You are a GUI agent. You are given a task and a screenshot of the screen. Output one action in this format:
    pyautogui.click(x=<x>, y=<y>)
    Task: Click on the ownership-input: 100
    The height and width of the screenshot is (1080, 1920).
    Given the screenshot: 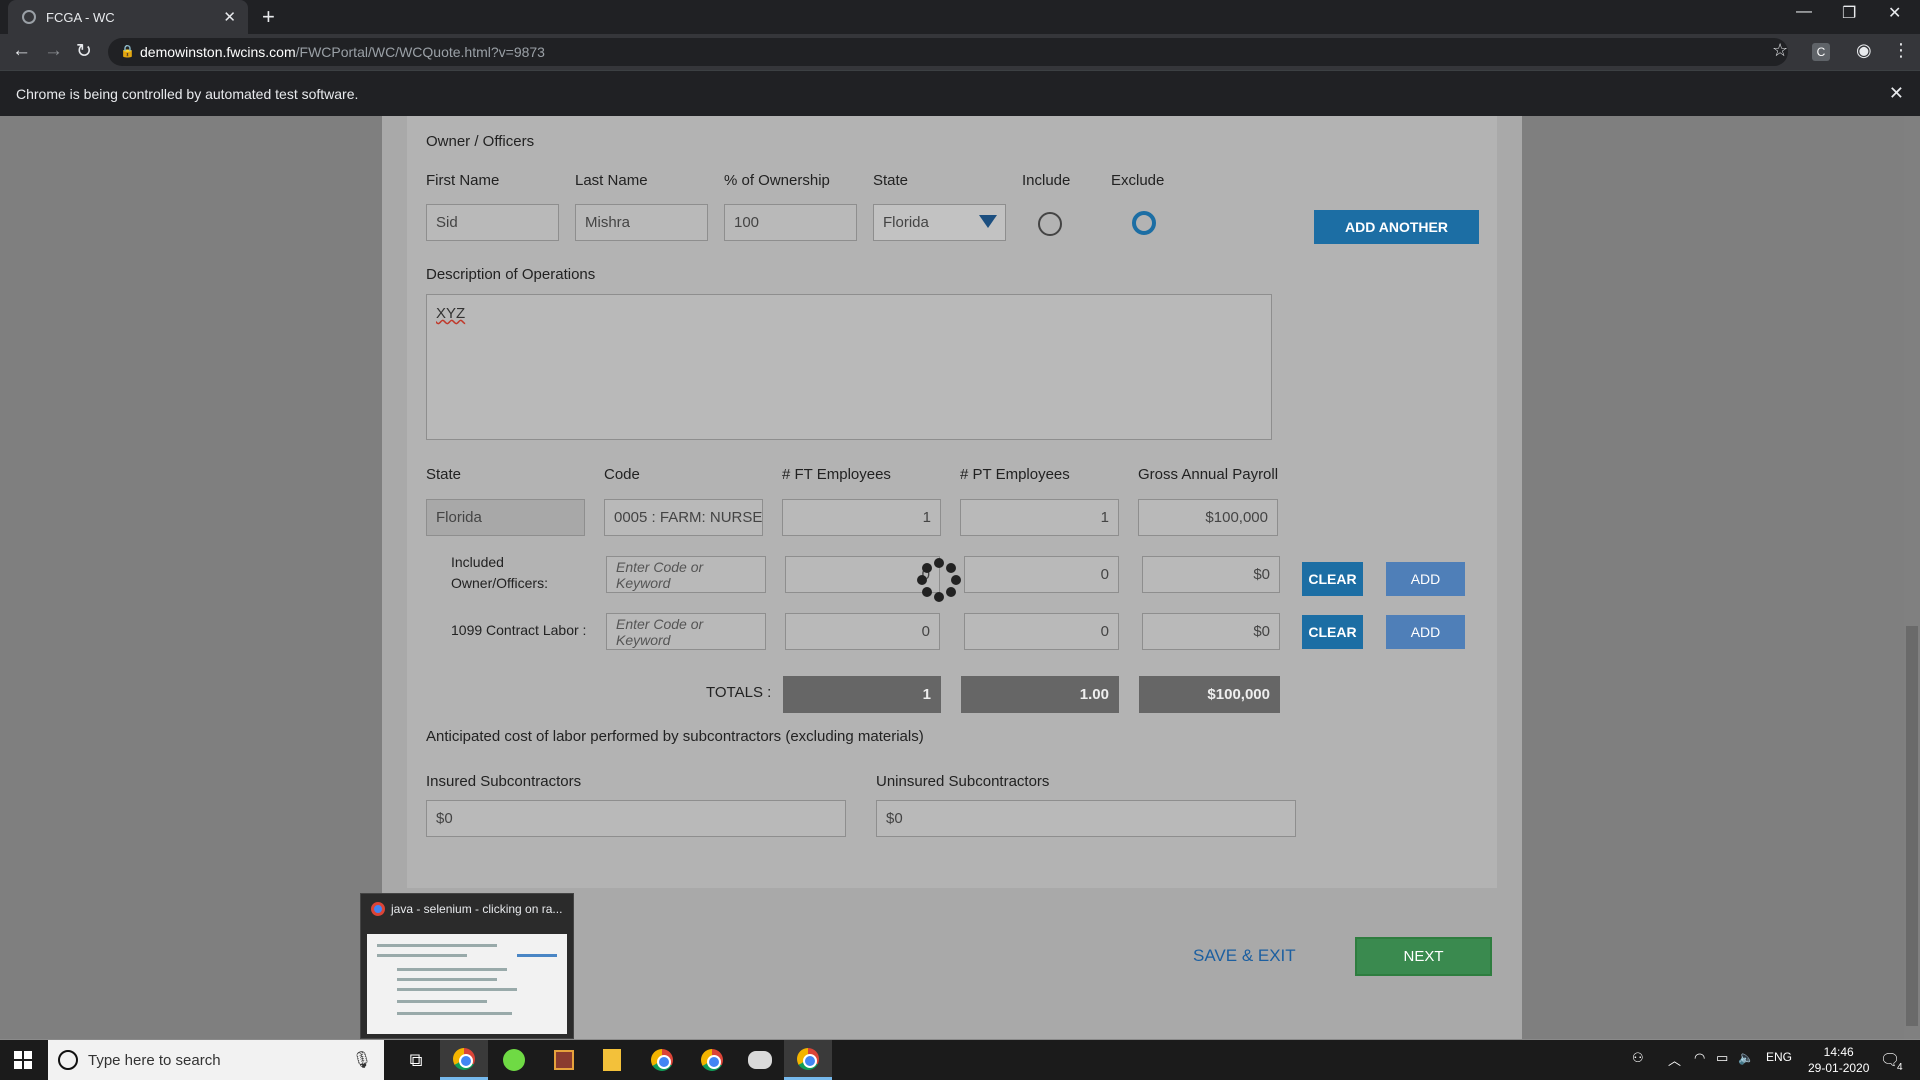 What is the action you would take?
    pyautogui.click(x=790, y=222)
    